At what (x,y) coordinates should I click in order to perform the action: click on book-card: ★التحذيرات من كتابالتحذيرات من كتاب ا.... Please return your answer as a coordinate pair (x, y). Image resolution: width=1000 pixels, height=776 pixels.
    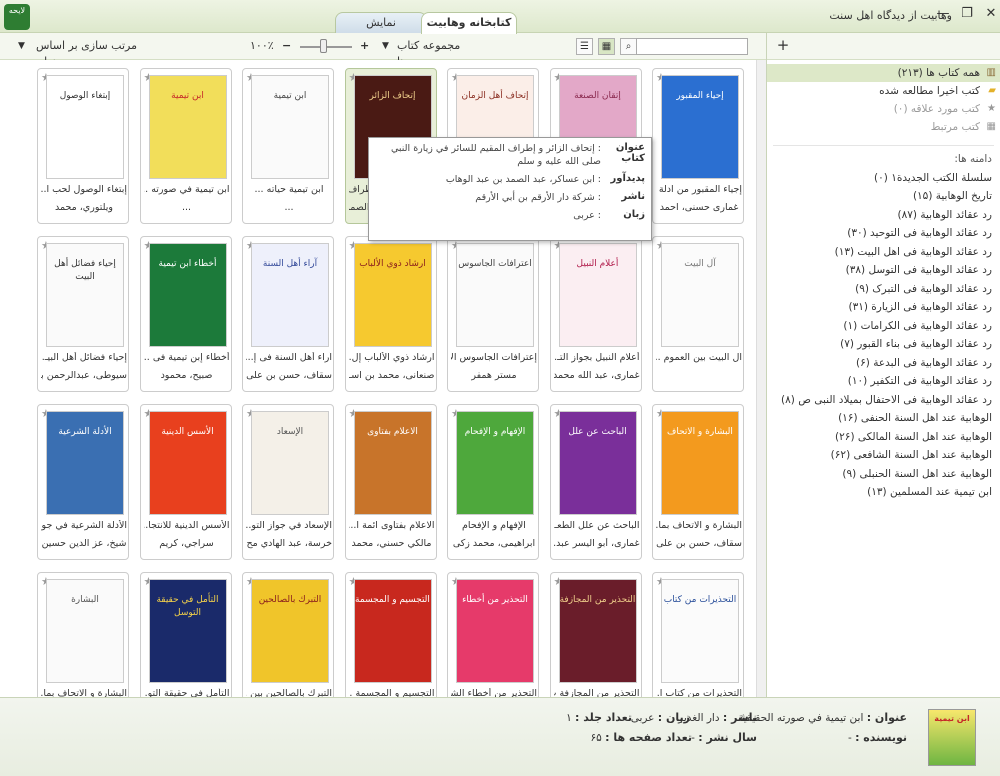
    Looking at the image, I should click on (698, 634).